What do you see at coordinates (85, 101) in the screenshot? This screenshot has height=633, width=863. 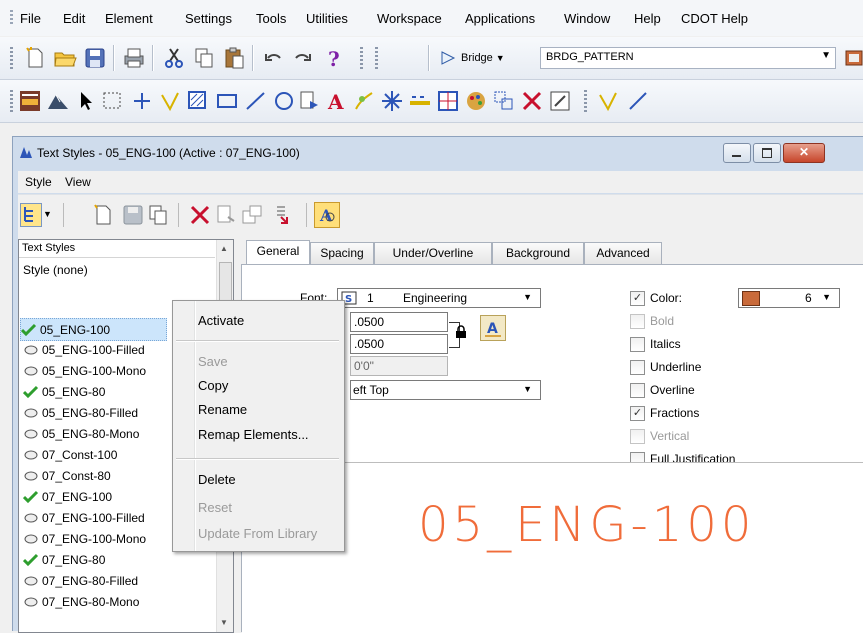 I see `pointer-icon` at bounding box center [85, 101].